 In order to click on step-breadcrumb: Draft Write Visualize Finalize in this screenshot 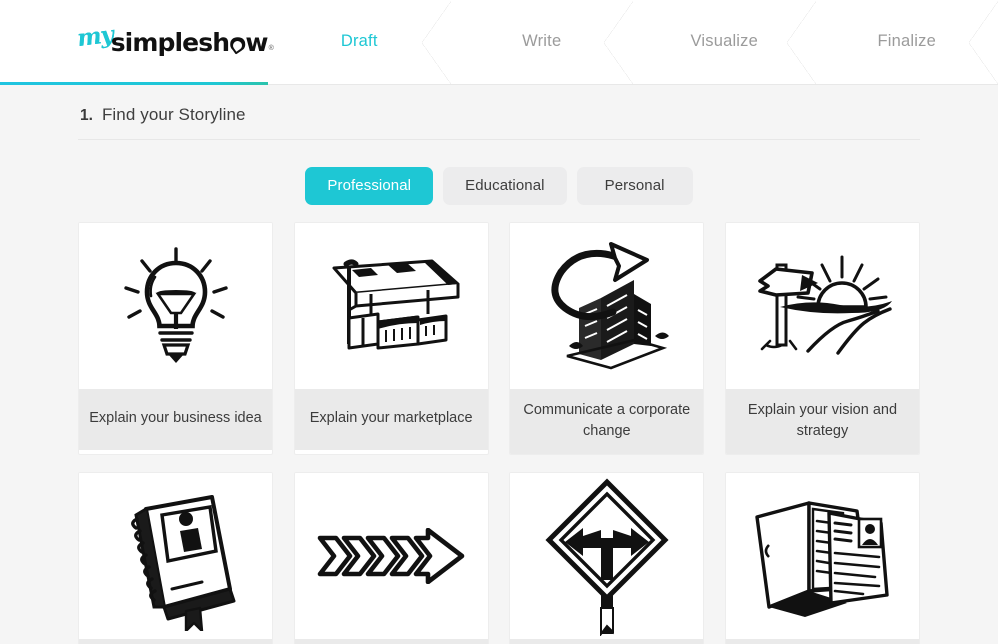, I will do `click(633, 42)`.